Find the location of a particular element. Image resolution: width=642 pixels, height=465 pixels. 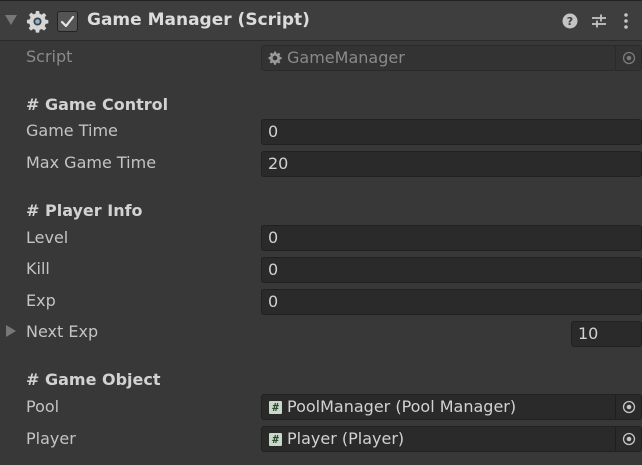

component-enabled-checkbox is located at coordinates (67, 21).